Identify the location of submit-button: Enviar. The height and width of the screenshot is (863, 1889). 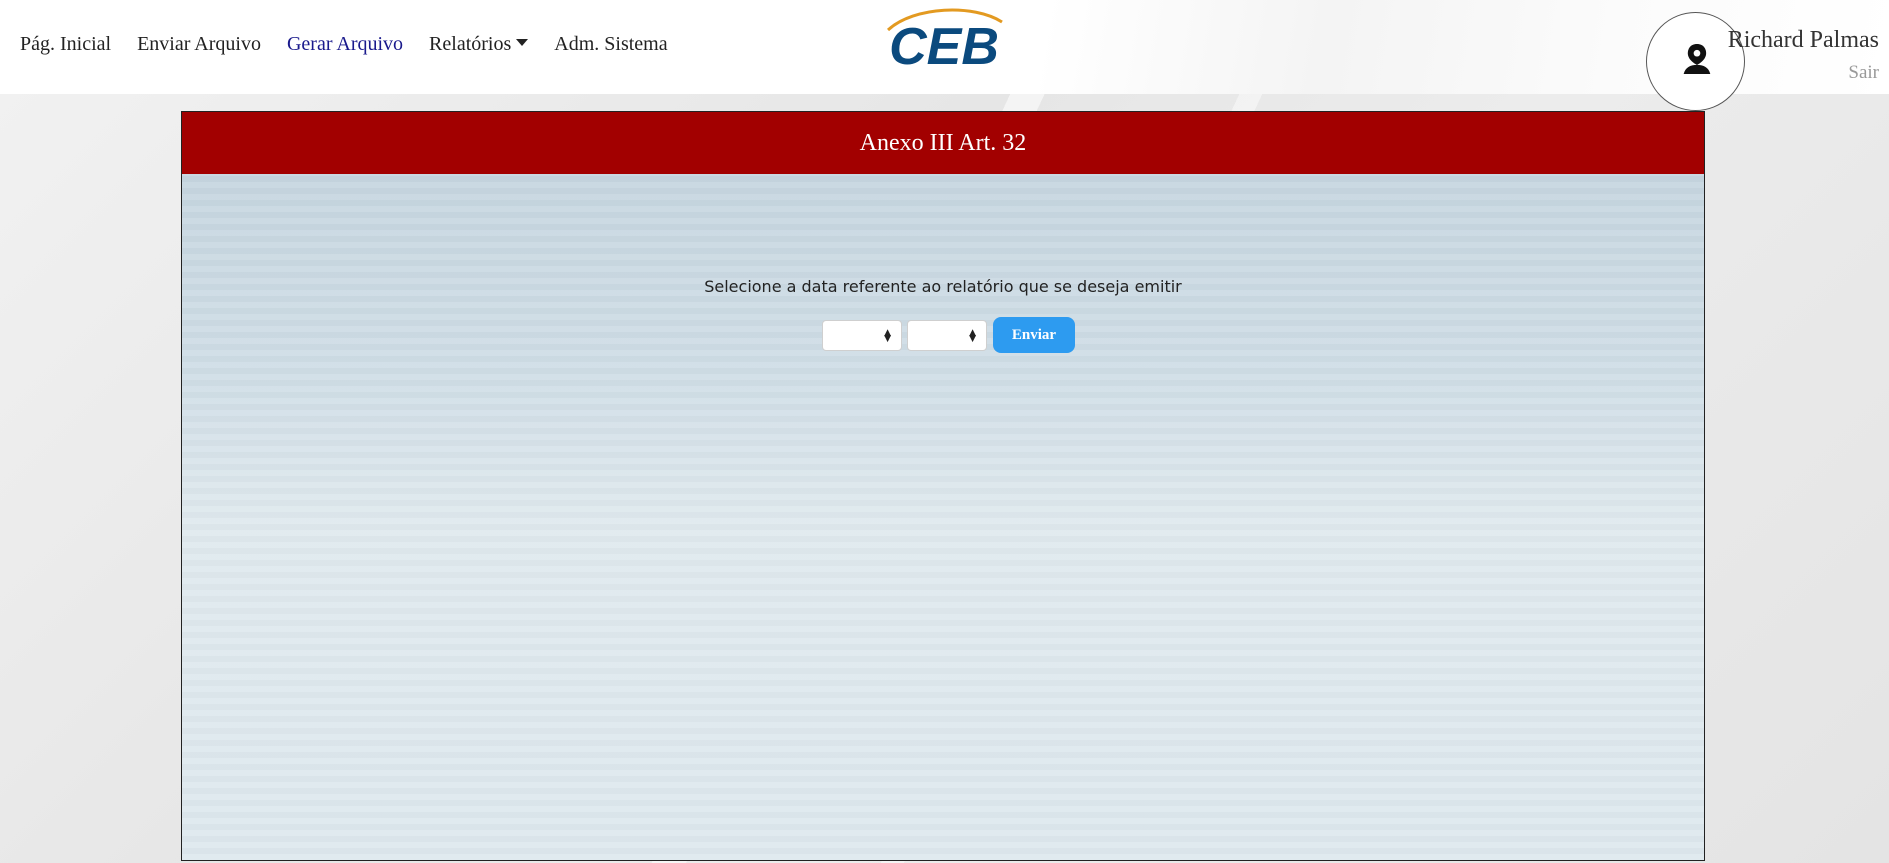
(1034, 335).